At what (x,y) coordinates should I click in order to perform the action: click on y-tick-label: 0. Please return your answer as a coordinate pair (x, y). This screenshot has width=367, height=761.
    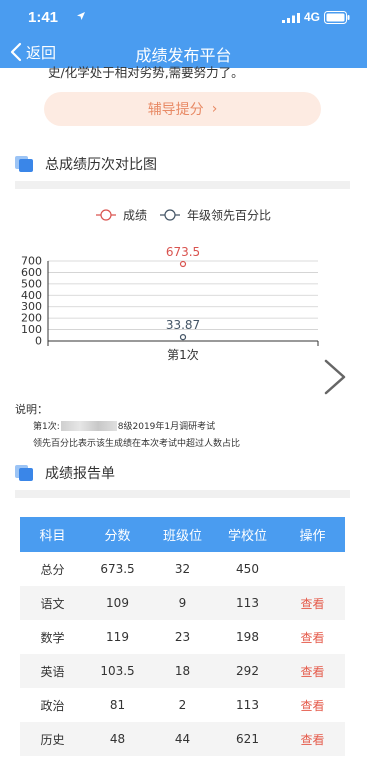
    Looking at the image, I should click on (38, 341).